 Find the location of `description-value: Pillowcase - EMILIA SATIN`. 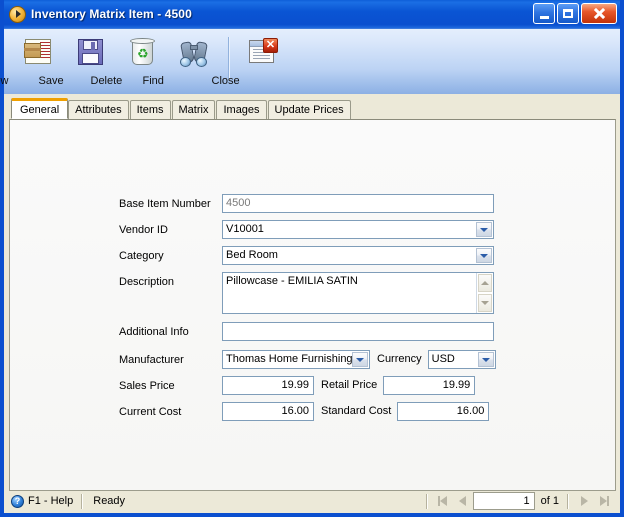

description-value: Pillowcase - EMILIA SATIN is located at coordinates (292, 281).